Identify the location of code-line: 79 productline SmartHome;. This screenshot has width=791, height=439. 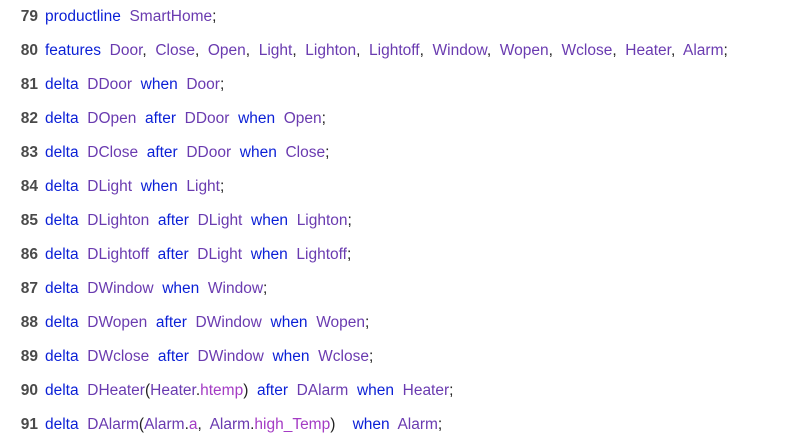
(108, 17).